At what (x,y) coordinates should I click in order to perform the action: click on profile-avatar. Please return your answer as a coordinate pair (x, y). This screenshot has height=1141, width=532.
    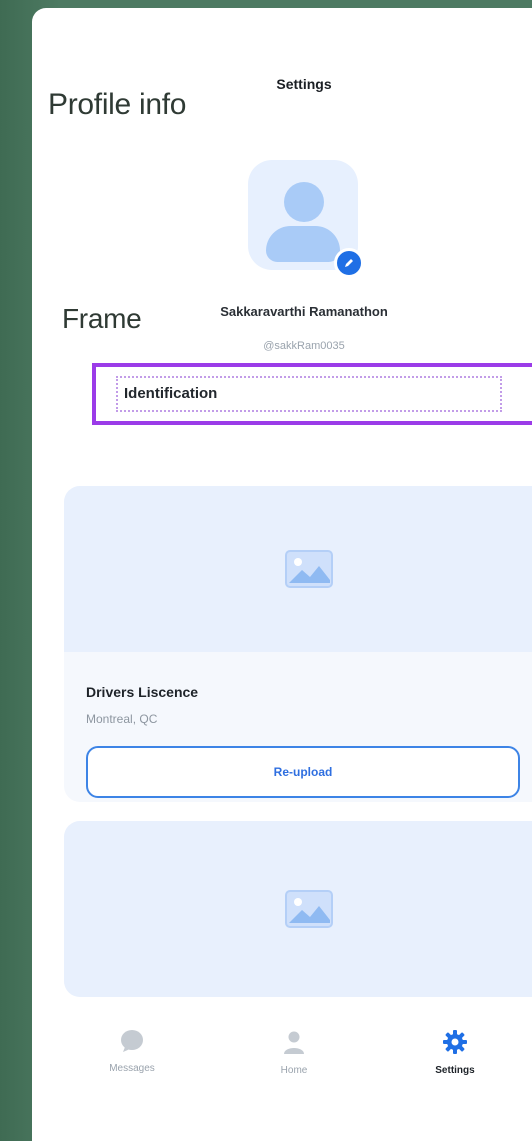
    Looking at the image, I should click on (306, 219).